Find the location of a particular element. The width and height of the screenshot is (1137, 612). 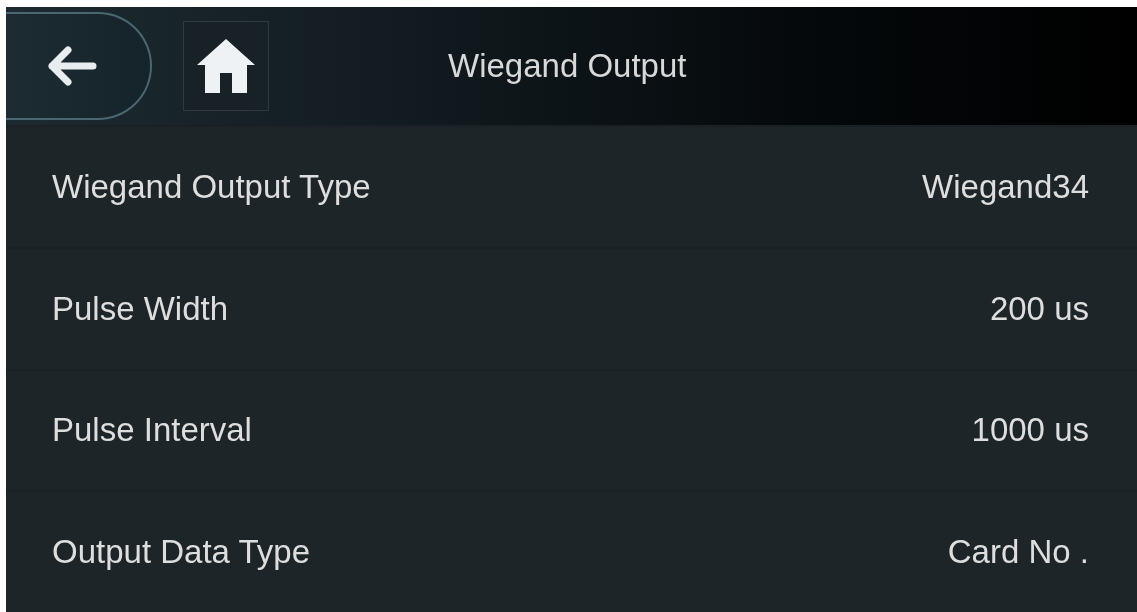

setting-label: Pulse Width is located at coordinates (140, 308).